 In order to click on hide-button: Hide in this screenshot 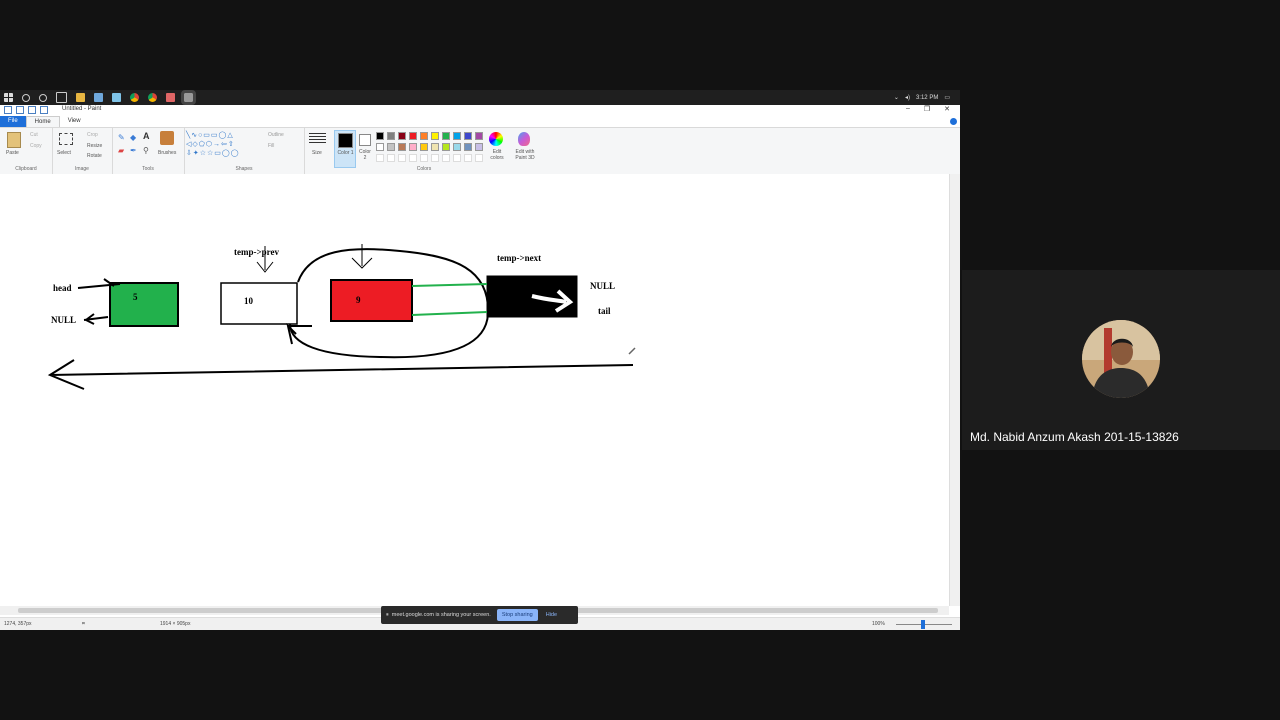, I will do `click(551, 615)`.